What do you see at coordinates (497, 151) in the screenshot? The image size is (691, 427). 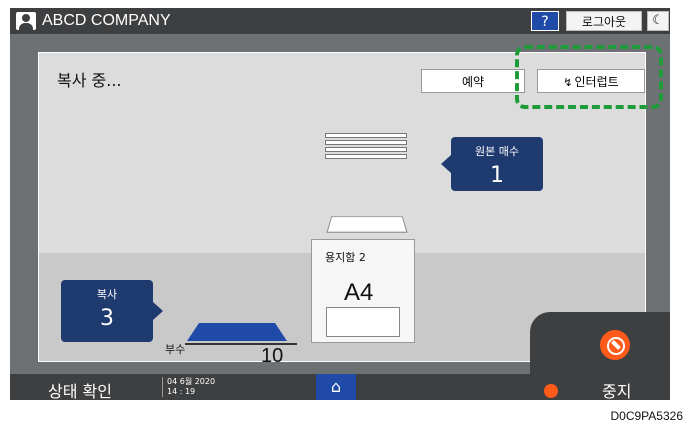 I see `originals-label: 원본 매수` at bounding box center [497, 151].